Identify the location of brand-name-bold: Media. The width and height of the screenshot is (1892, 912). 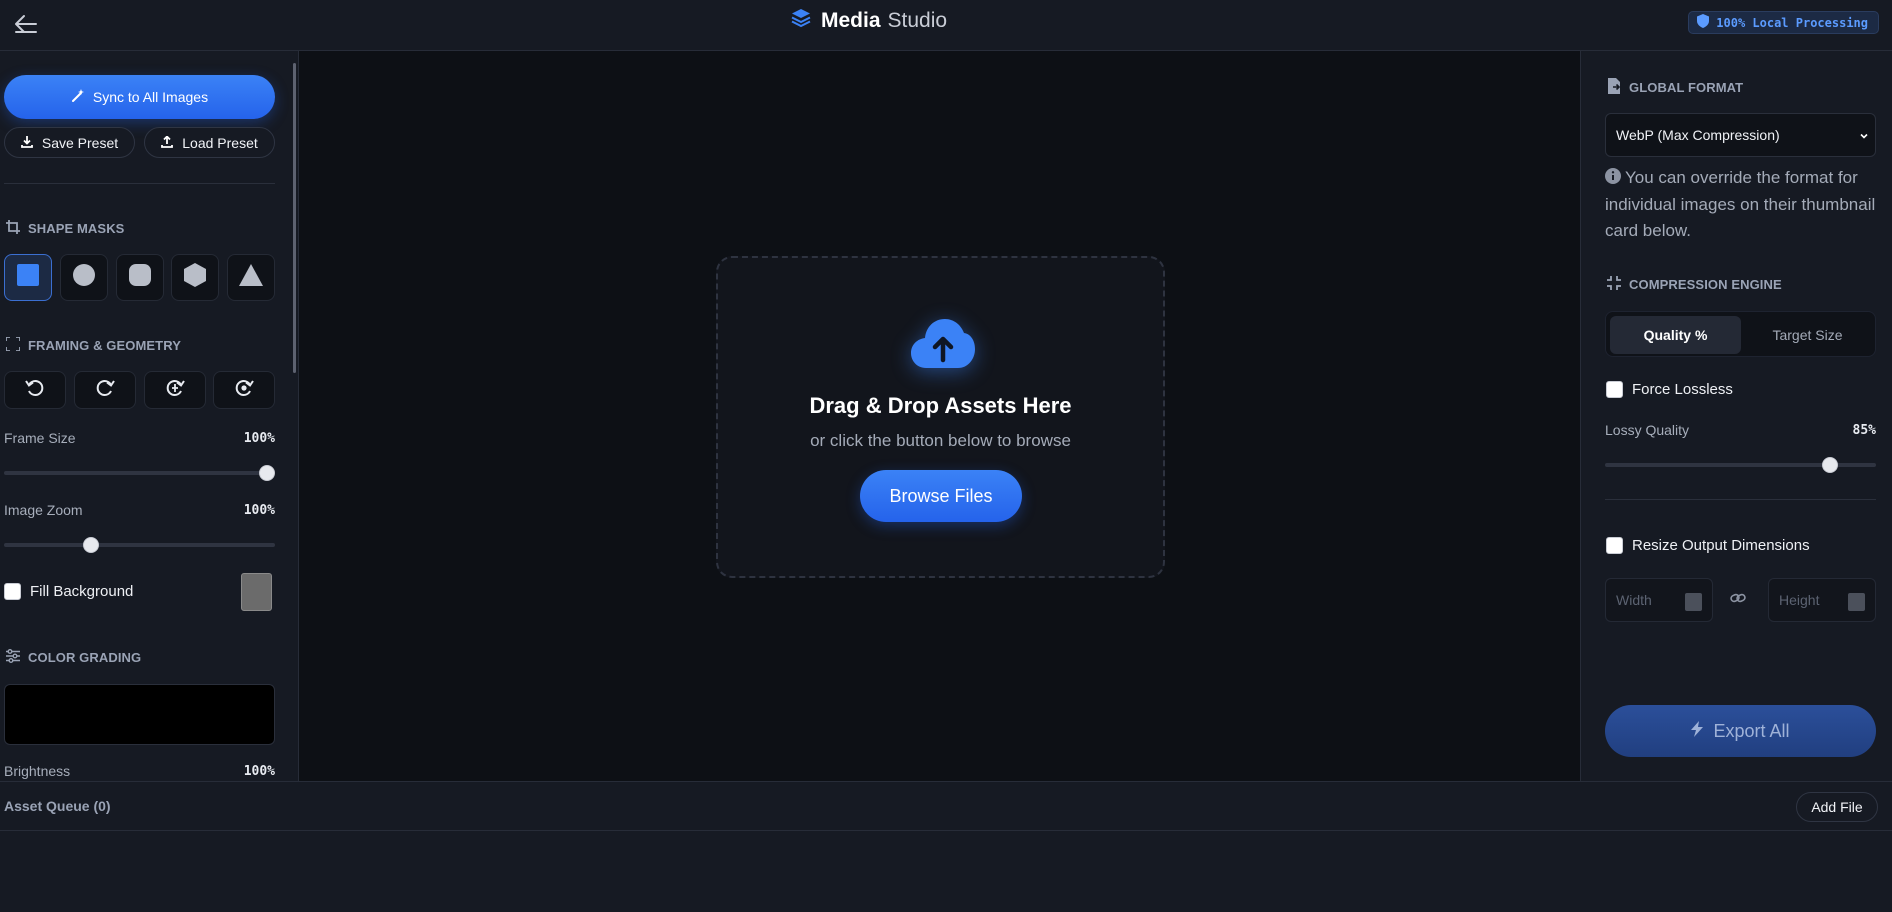
(851, 20).